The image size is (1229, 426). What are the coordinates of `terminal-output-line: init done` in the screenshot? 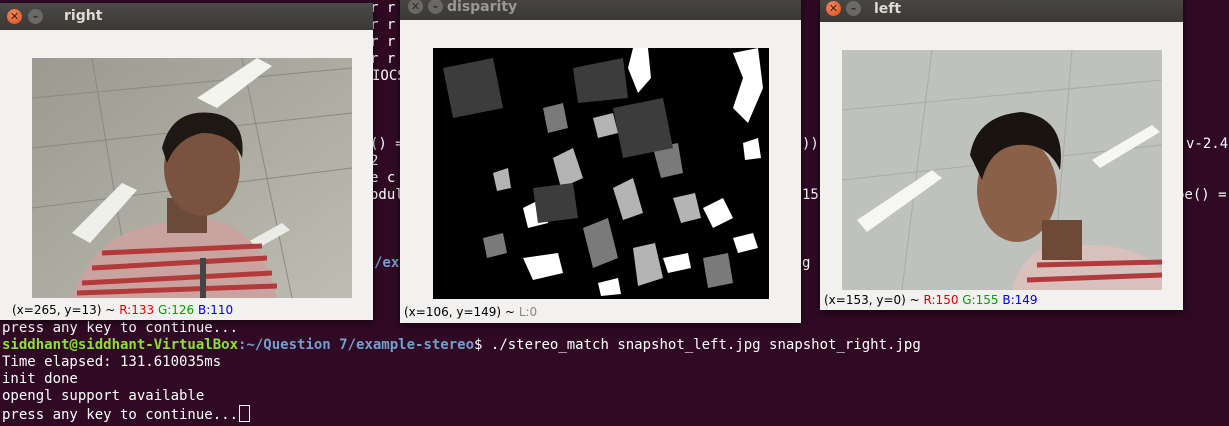 It's located at (40, 379).